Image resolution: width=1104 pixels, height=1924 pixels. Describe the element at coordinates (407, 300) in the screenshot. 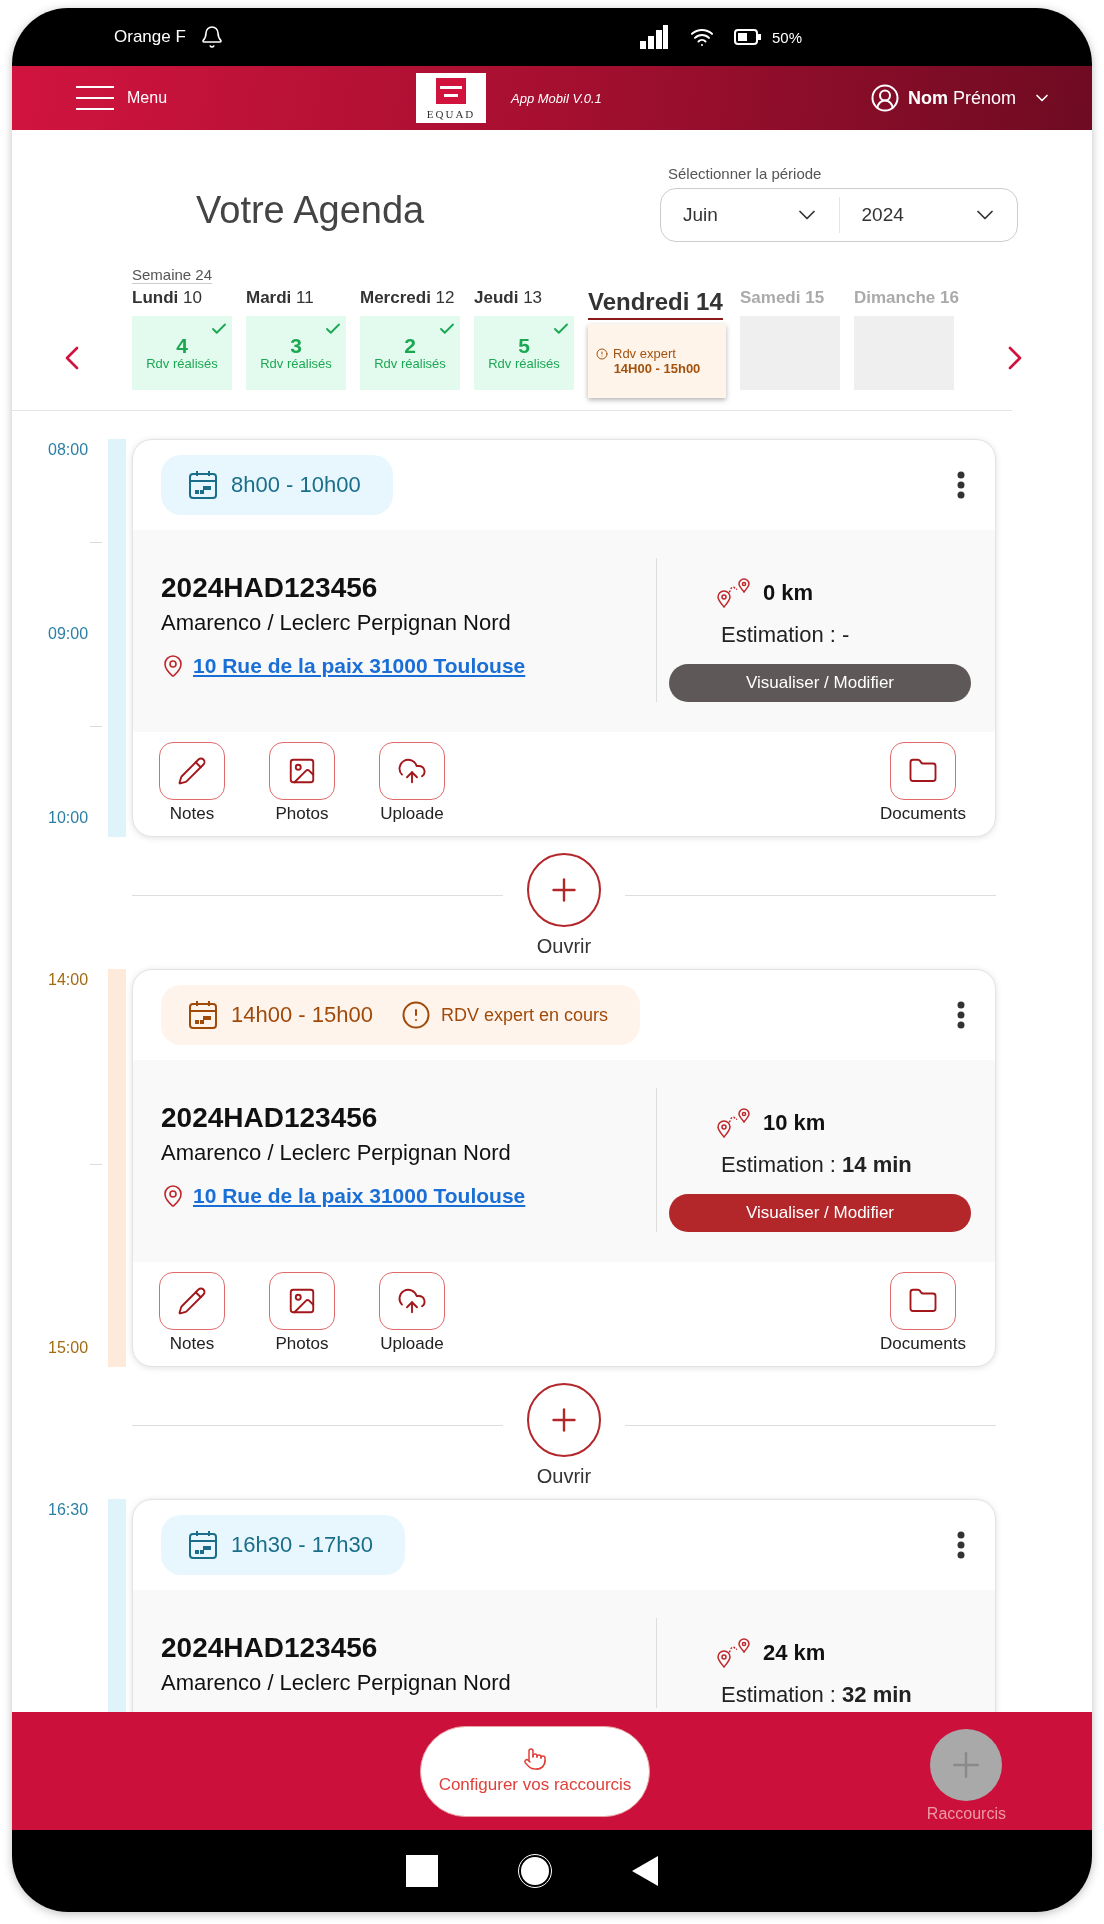

I see `day-label: Mercredi 12` at that location.